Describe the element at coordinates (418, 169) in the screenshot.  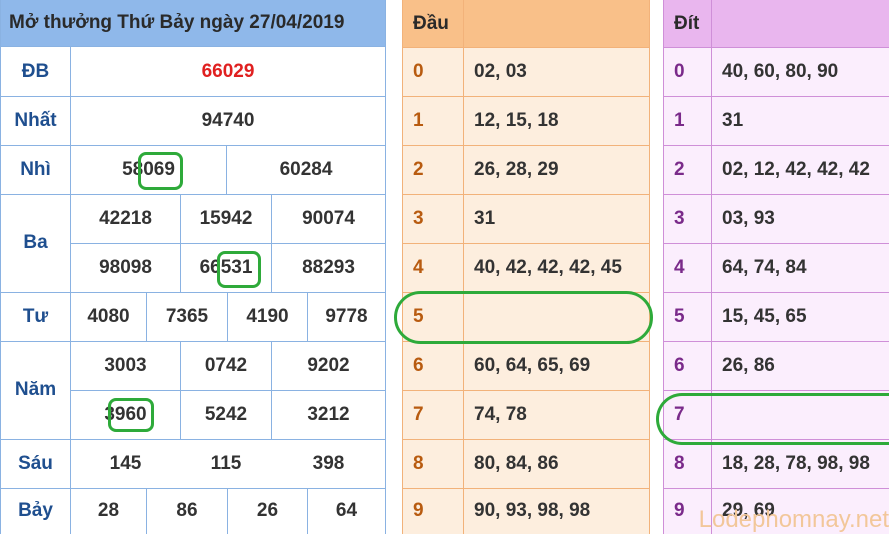
I see `dau-key: 2` at that location.